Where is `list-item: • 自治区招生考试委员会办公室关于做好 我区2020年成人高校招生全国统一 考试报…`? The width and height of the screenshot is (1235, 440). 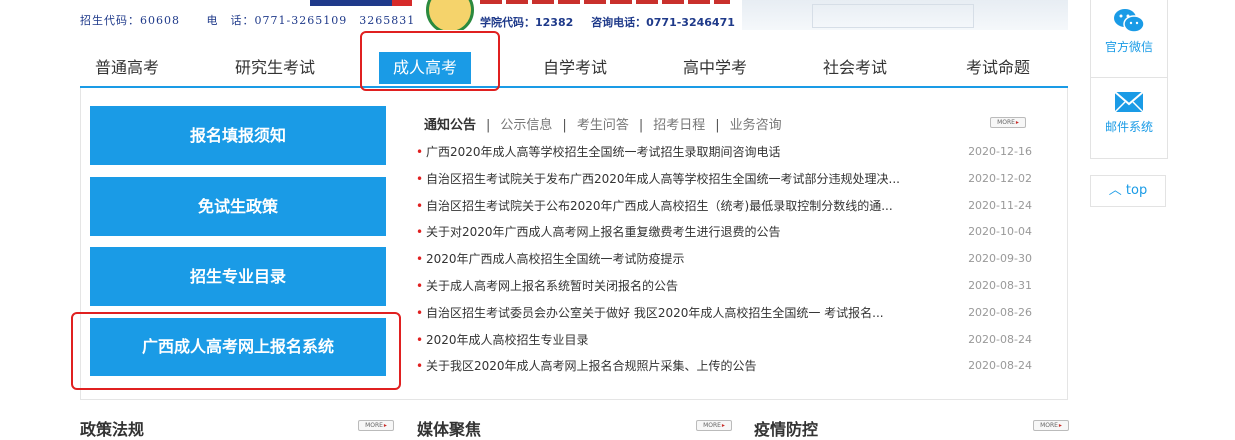 list-item: • 自治区招生考试委员会办公室关于做好 我区2020年成人高校招生全国统一 考试报… is located at coordinates (724, 316).